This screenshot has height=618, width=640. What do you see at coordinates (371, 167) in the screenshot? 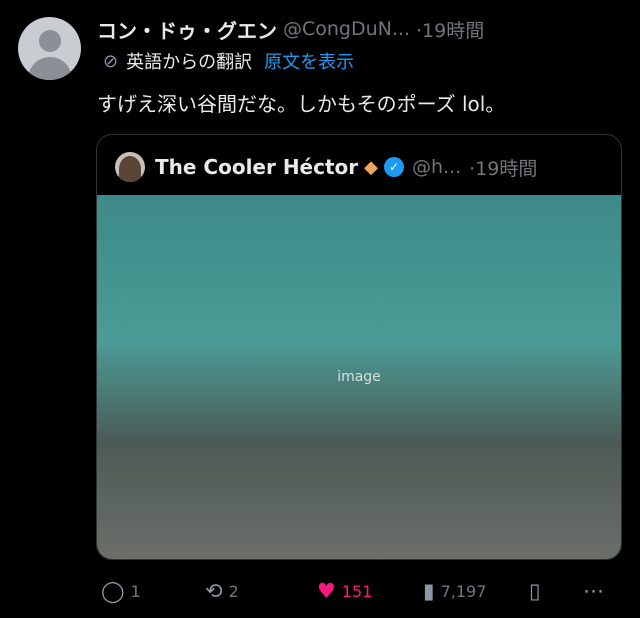
I see `sweet-potato-icon: ◆` at bounding box center [371, 167].